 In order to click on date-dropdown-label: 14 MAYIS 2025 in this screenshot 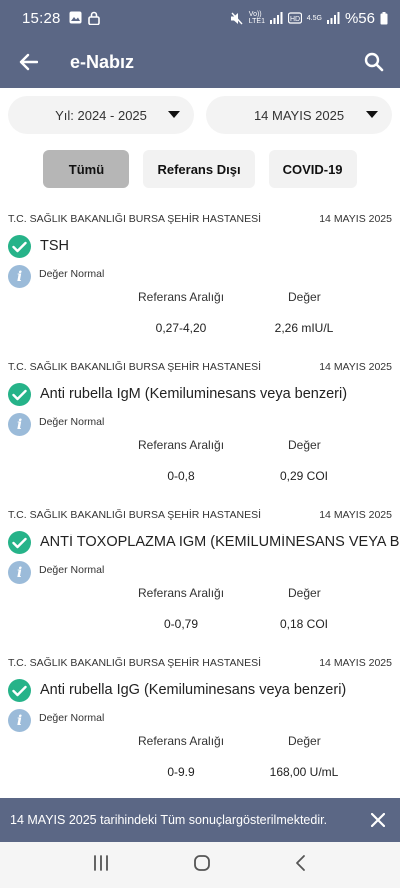, I will do `click(299, 115)`.